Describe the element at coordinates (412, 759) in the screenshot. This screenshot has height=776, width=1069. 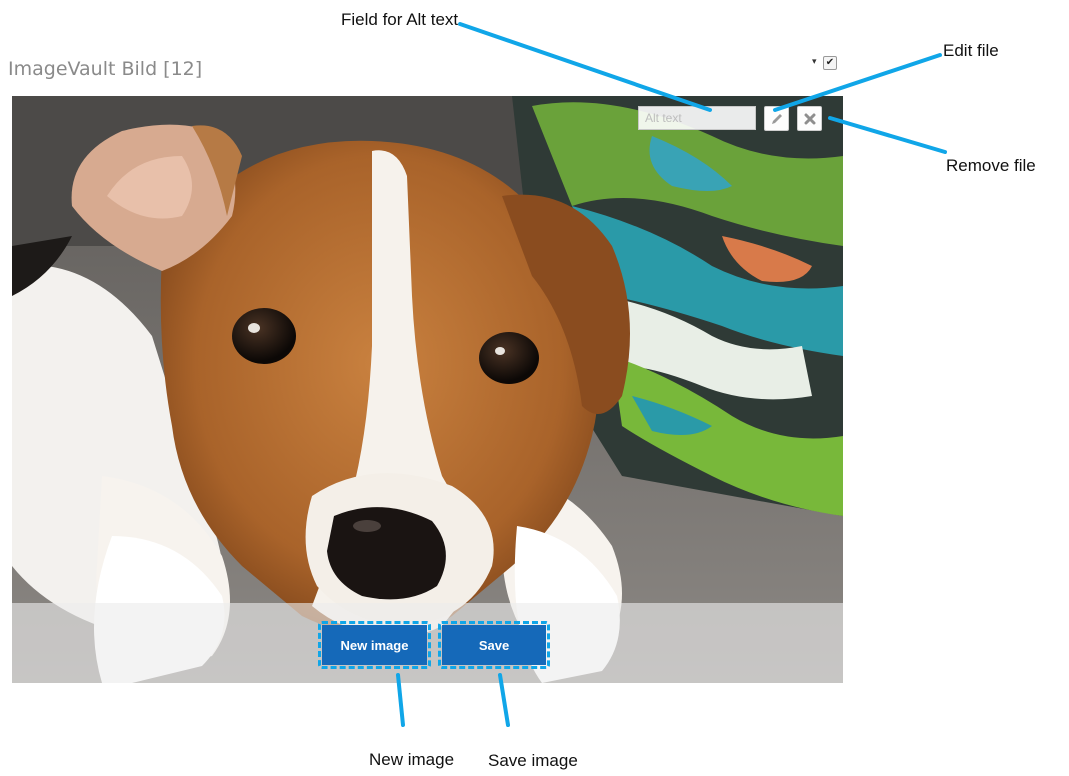
I see `annotation-new-image: New image` at that location.